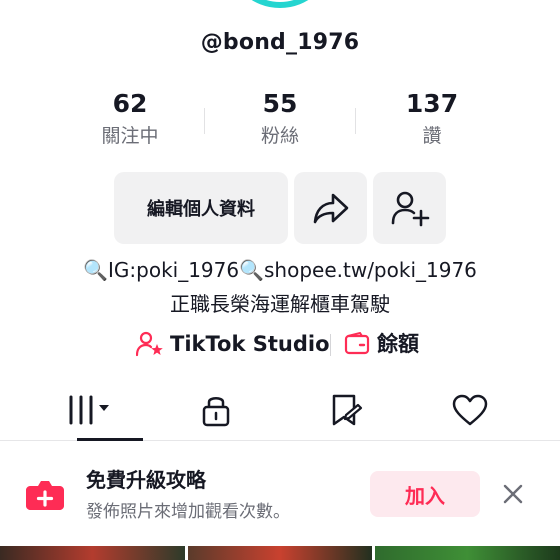 This screenshot has width=560, height=560. I want to click on add-user-icon, so click(410, 209).